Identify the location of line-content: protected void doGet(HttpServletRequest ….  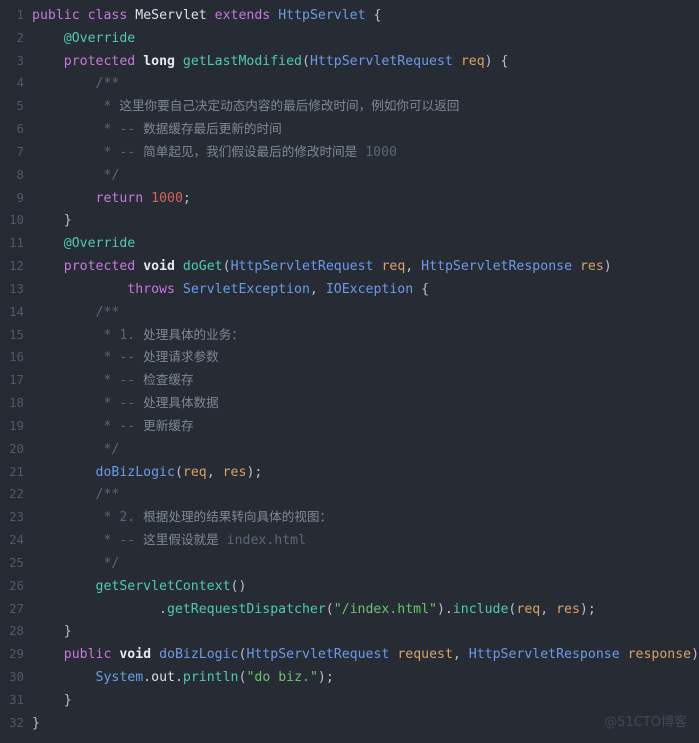
(318, 267).